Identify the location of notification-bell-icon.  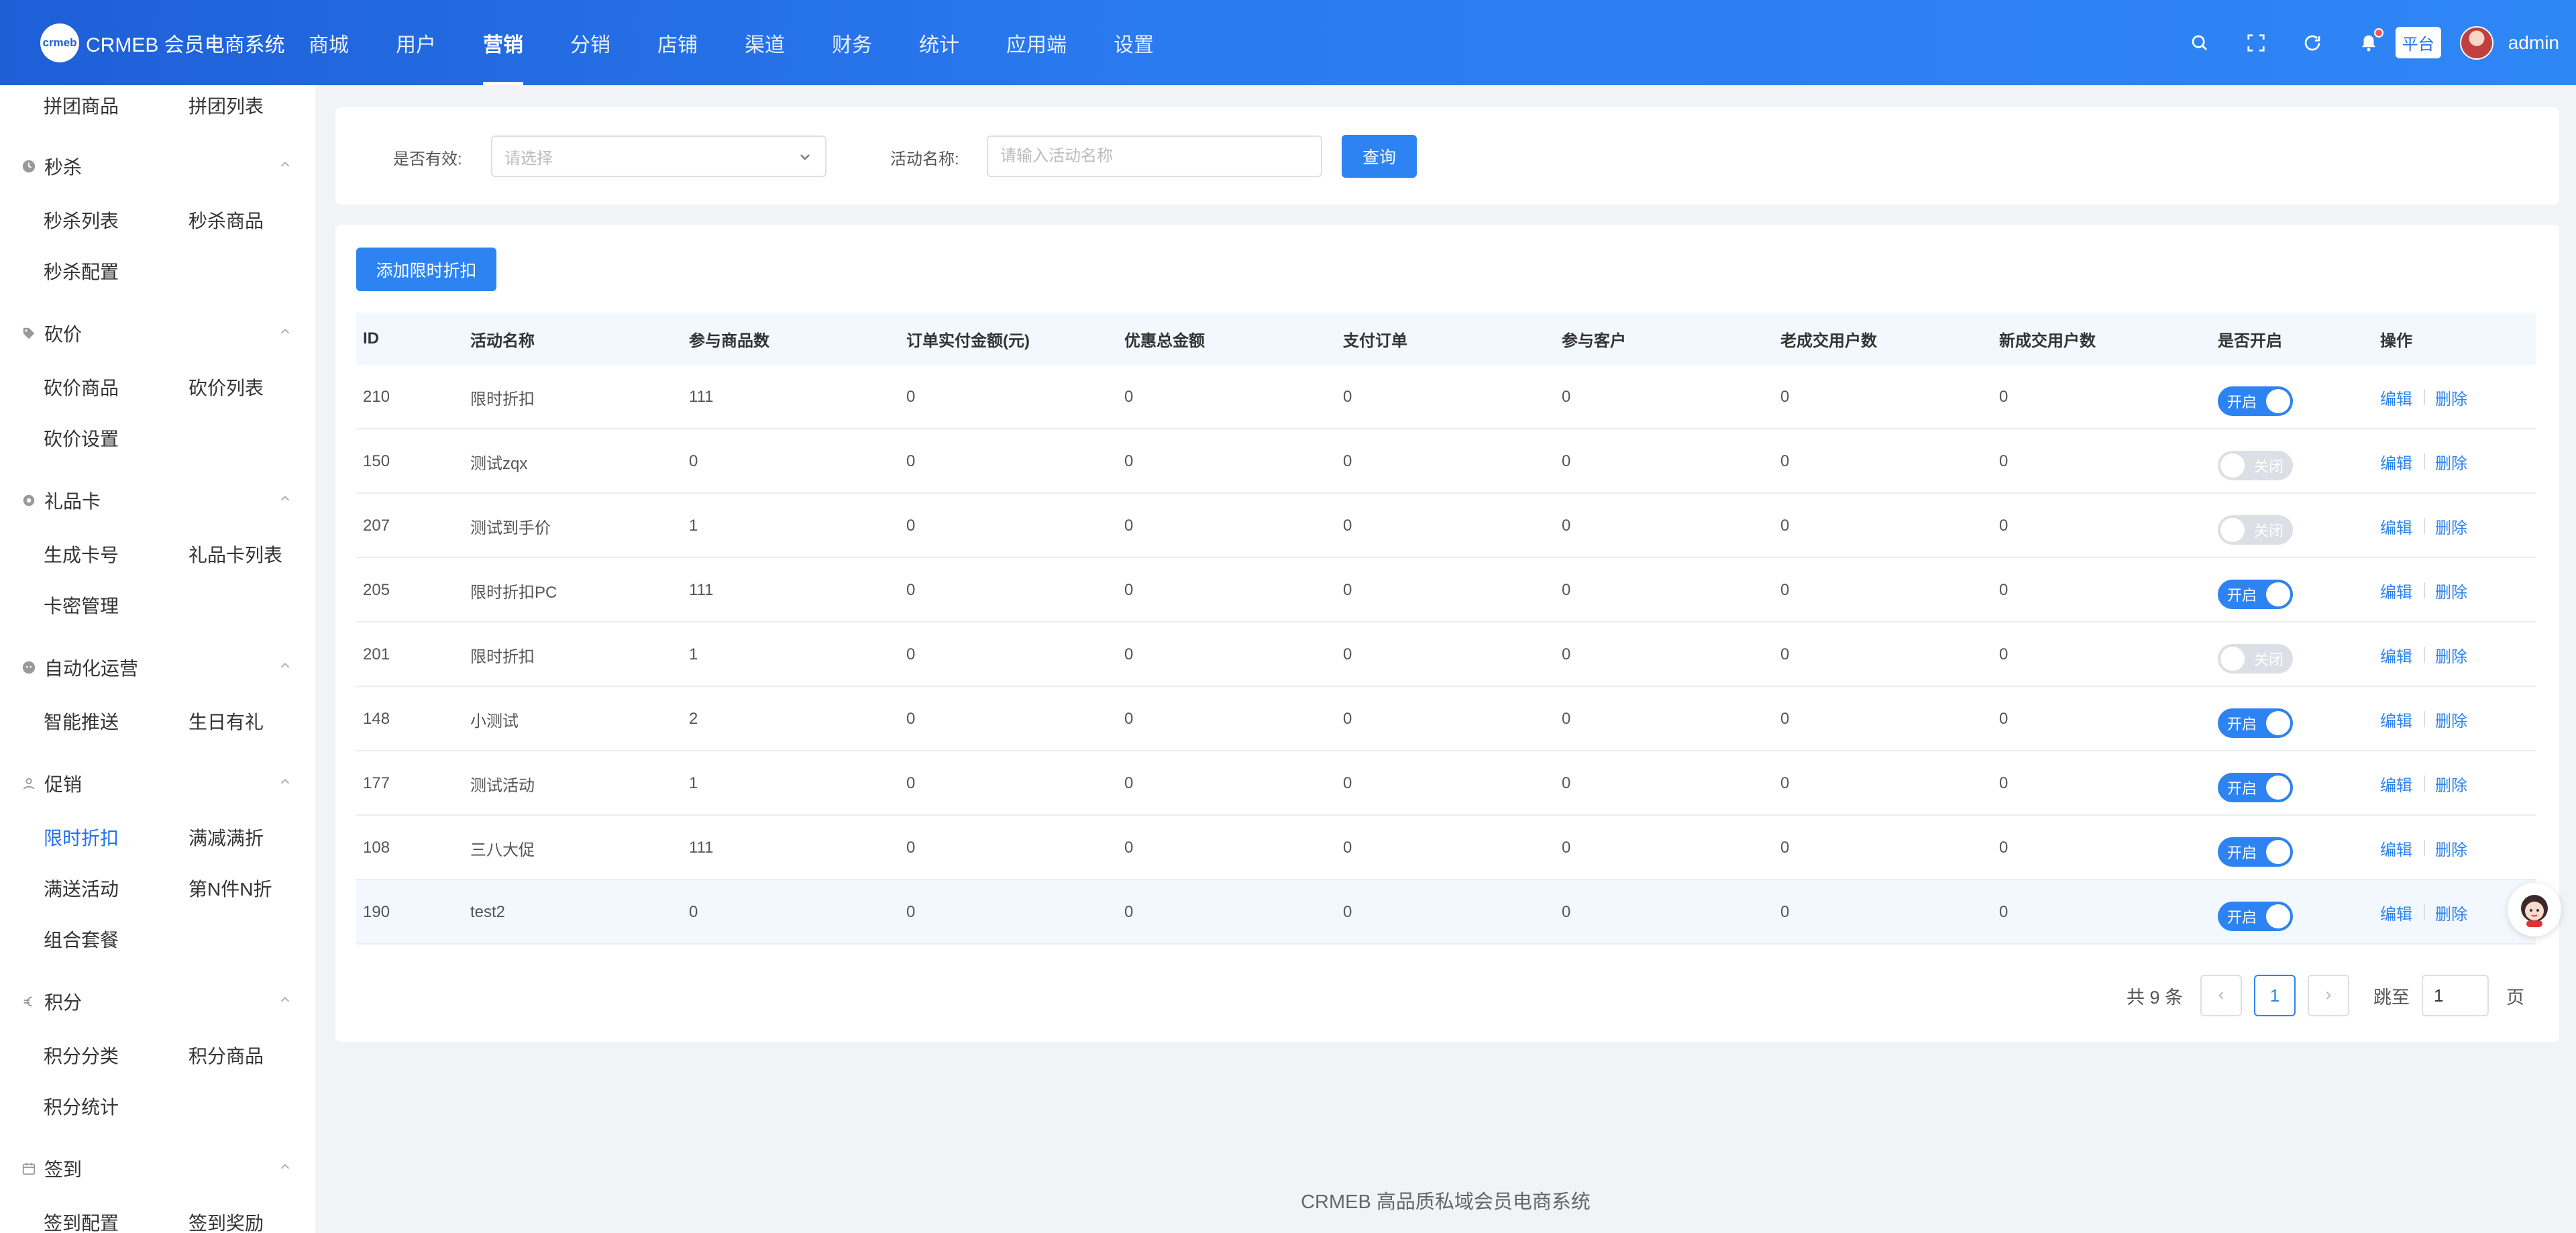
(2369, 42).